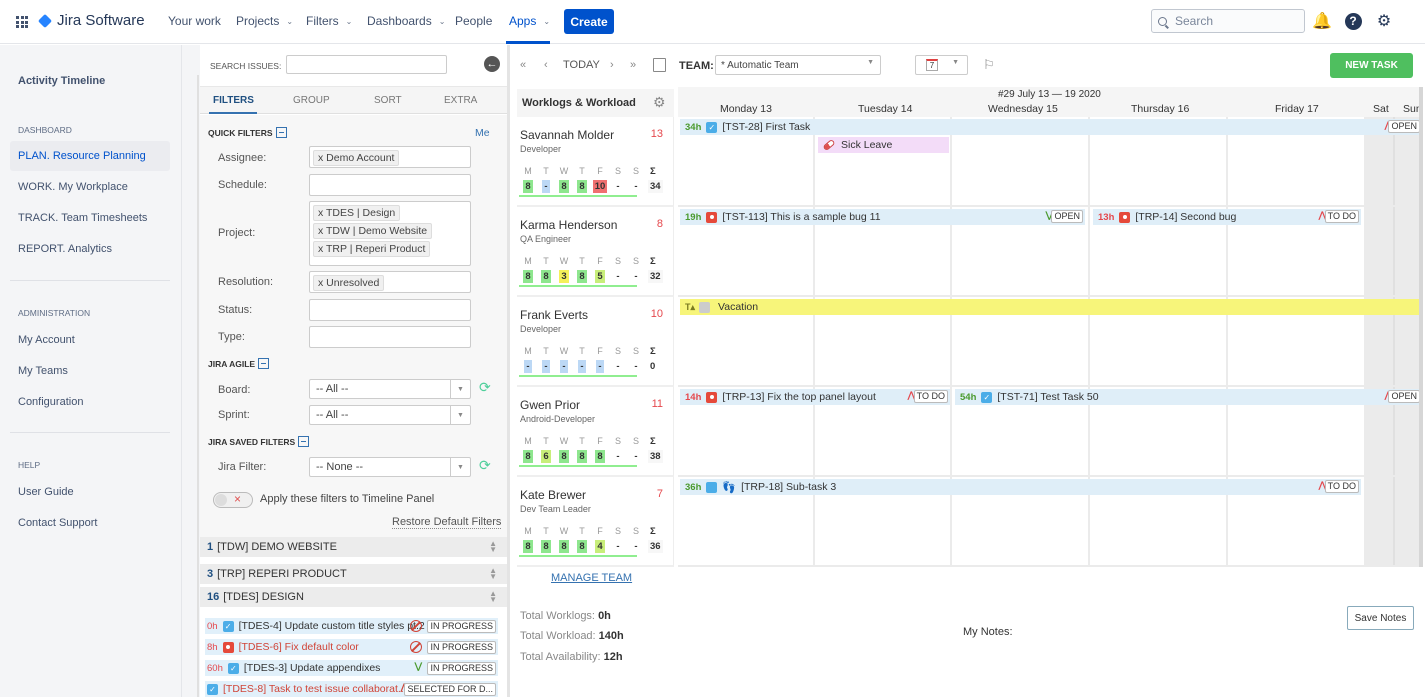 This screenshot has height=697, width=1425. Describe the element at coordinates (90, 187) in the screenshot. I see `sidebar-item-my-workplace: WORK. My Workplace` at that location.